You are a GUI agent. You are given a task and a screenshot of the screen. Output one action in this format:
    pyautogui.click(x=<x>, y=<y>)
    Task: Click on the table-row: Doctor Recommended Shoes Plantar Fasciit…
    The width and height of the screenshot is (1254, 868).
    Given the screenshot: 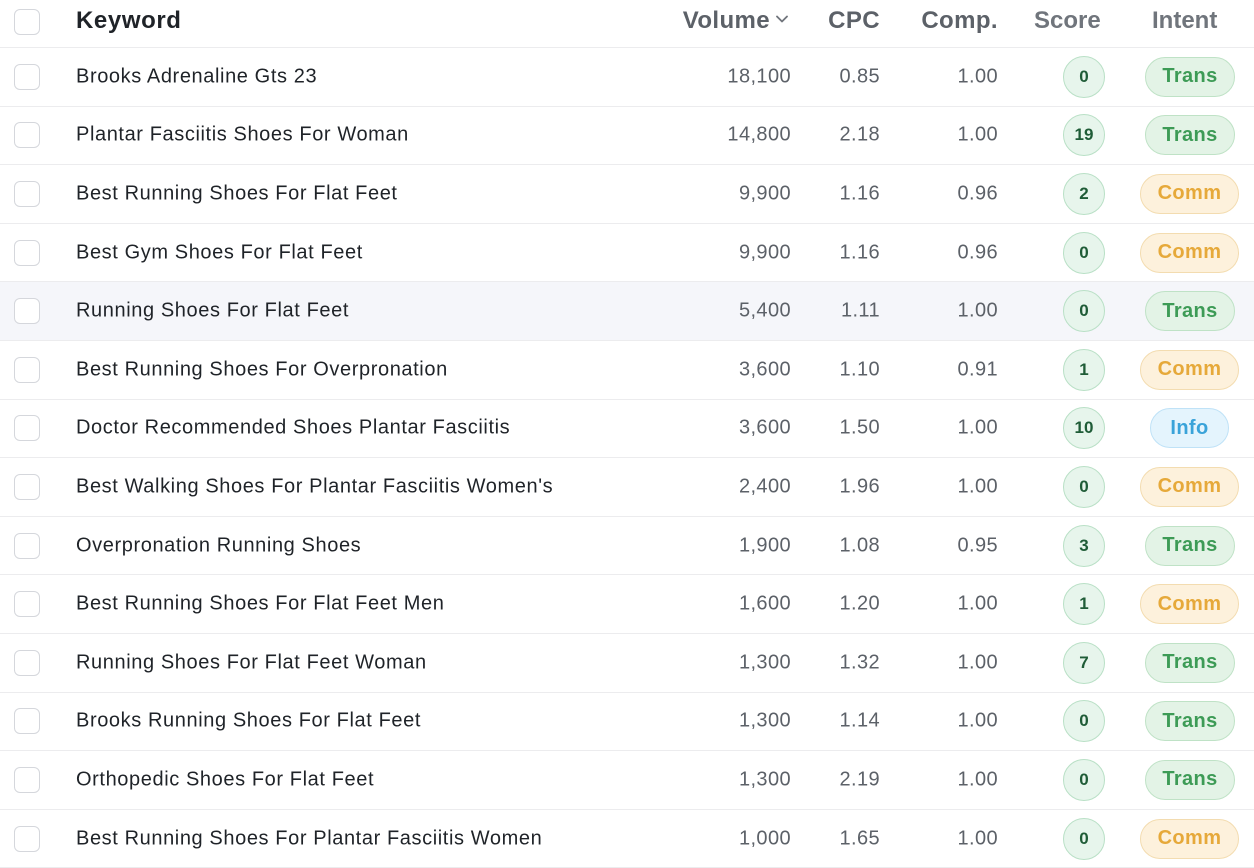 What is the action you would take?
    pyautogui.click(x=627, y=429)
    